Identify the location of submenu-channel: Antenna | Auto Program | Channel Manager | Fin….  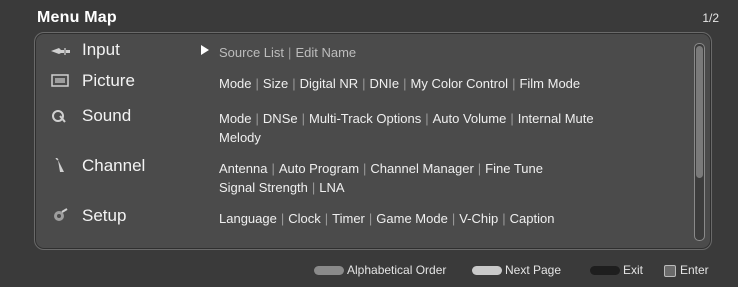
(381, 178).